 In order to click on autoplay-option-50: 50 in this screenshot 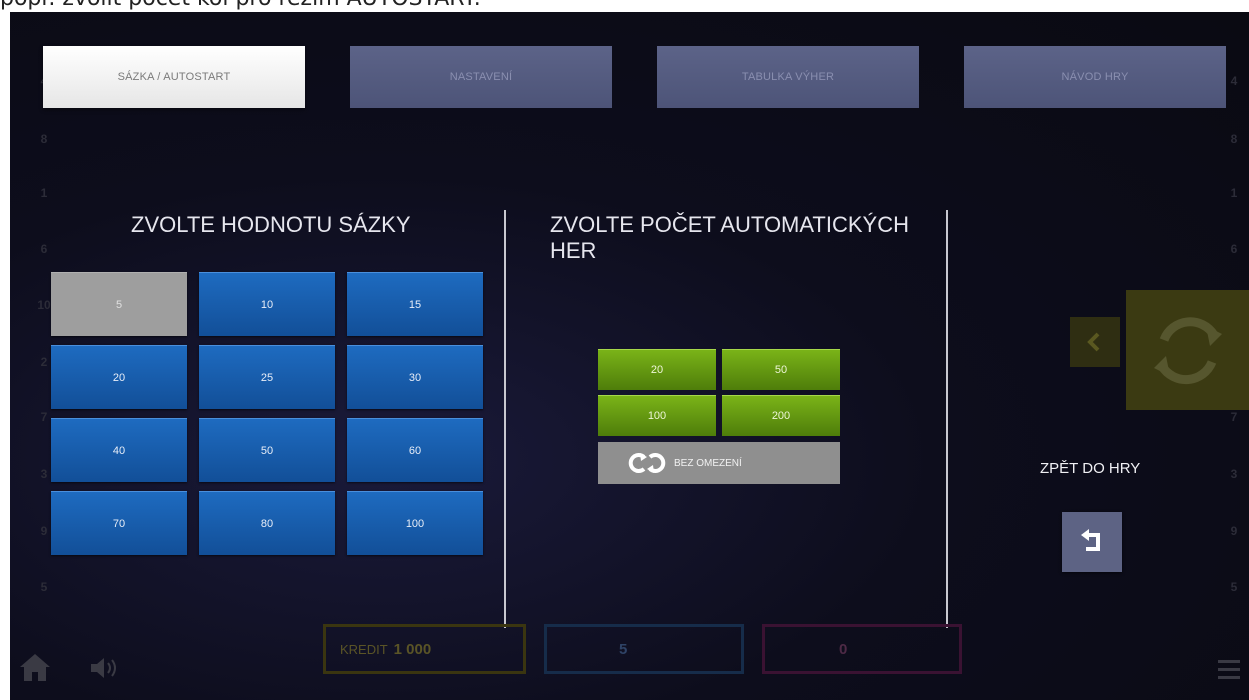, I will do `click(781, 369)`.